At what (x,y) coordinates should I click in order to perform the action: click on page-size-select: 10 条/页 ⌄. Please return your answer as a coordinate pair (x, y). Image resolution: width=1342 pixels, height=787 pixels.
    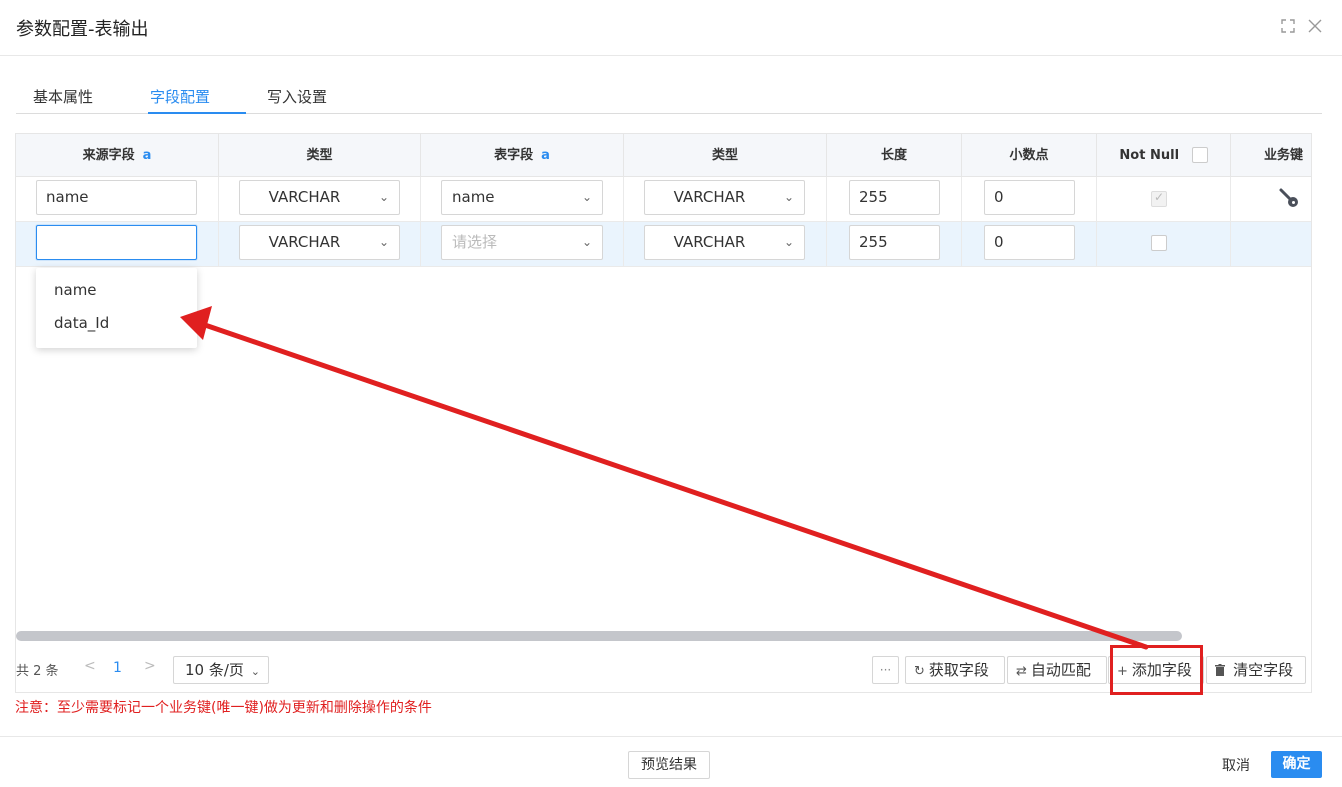
    Looking at the image, I should click on (221, 670).